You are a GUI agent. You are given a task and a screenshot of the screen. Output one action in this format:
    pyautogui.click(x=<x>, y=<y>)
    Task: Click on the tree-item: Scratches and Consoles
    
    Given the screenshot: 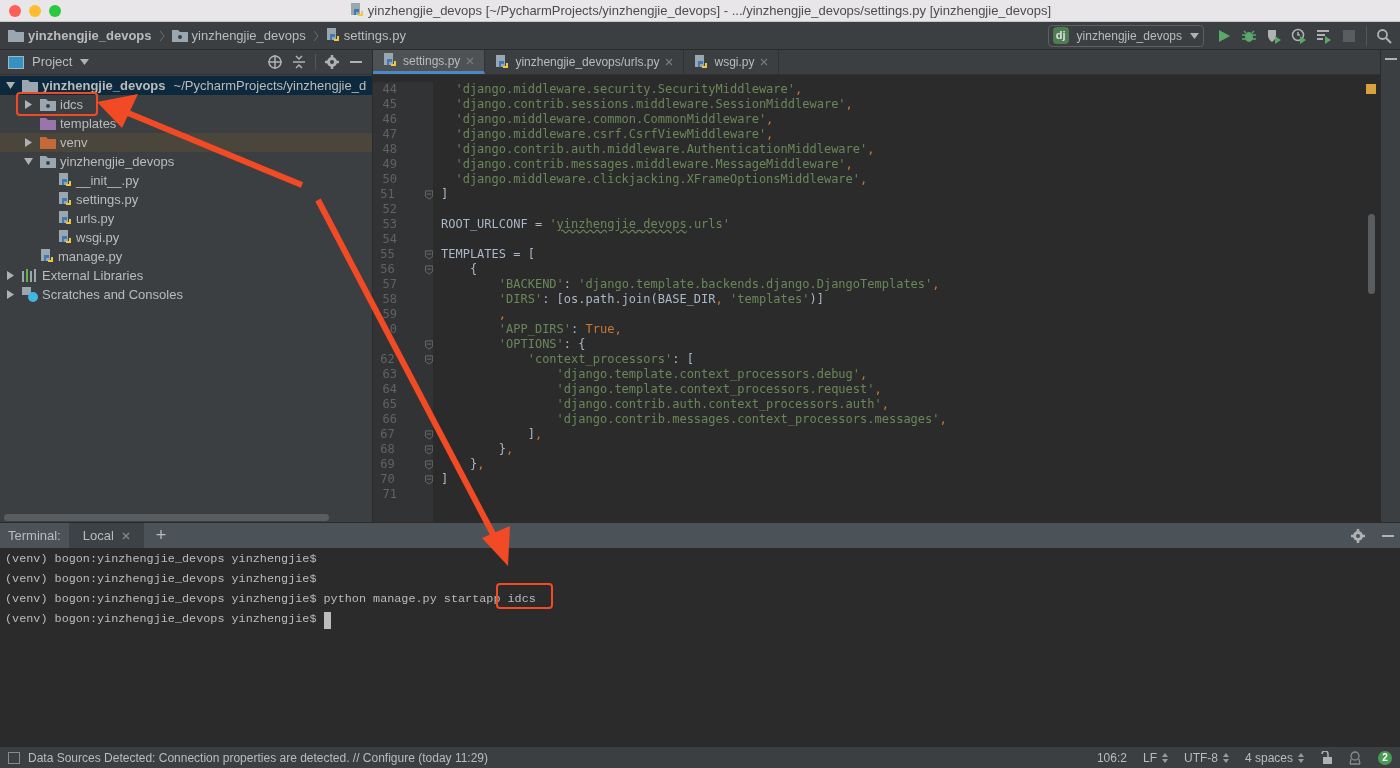 What is the action you would take?
    pyautogui.click(x=186, y=294)
    